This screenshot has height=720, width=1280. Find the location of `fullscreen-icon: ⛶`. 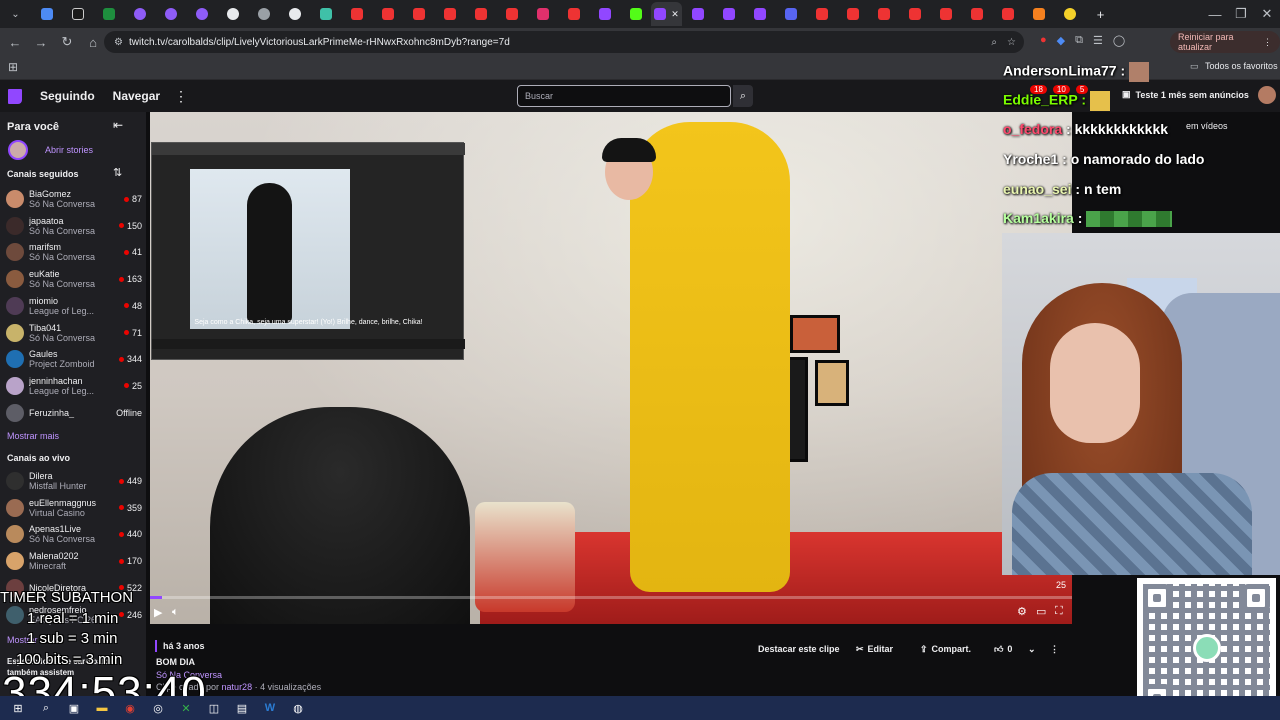

fullscreen-icon: ⛶ is located at coordinates (1059, 611).